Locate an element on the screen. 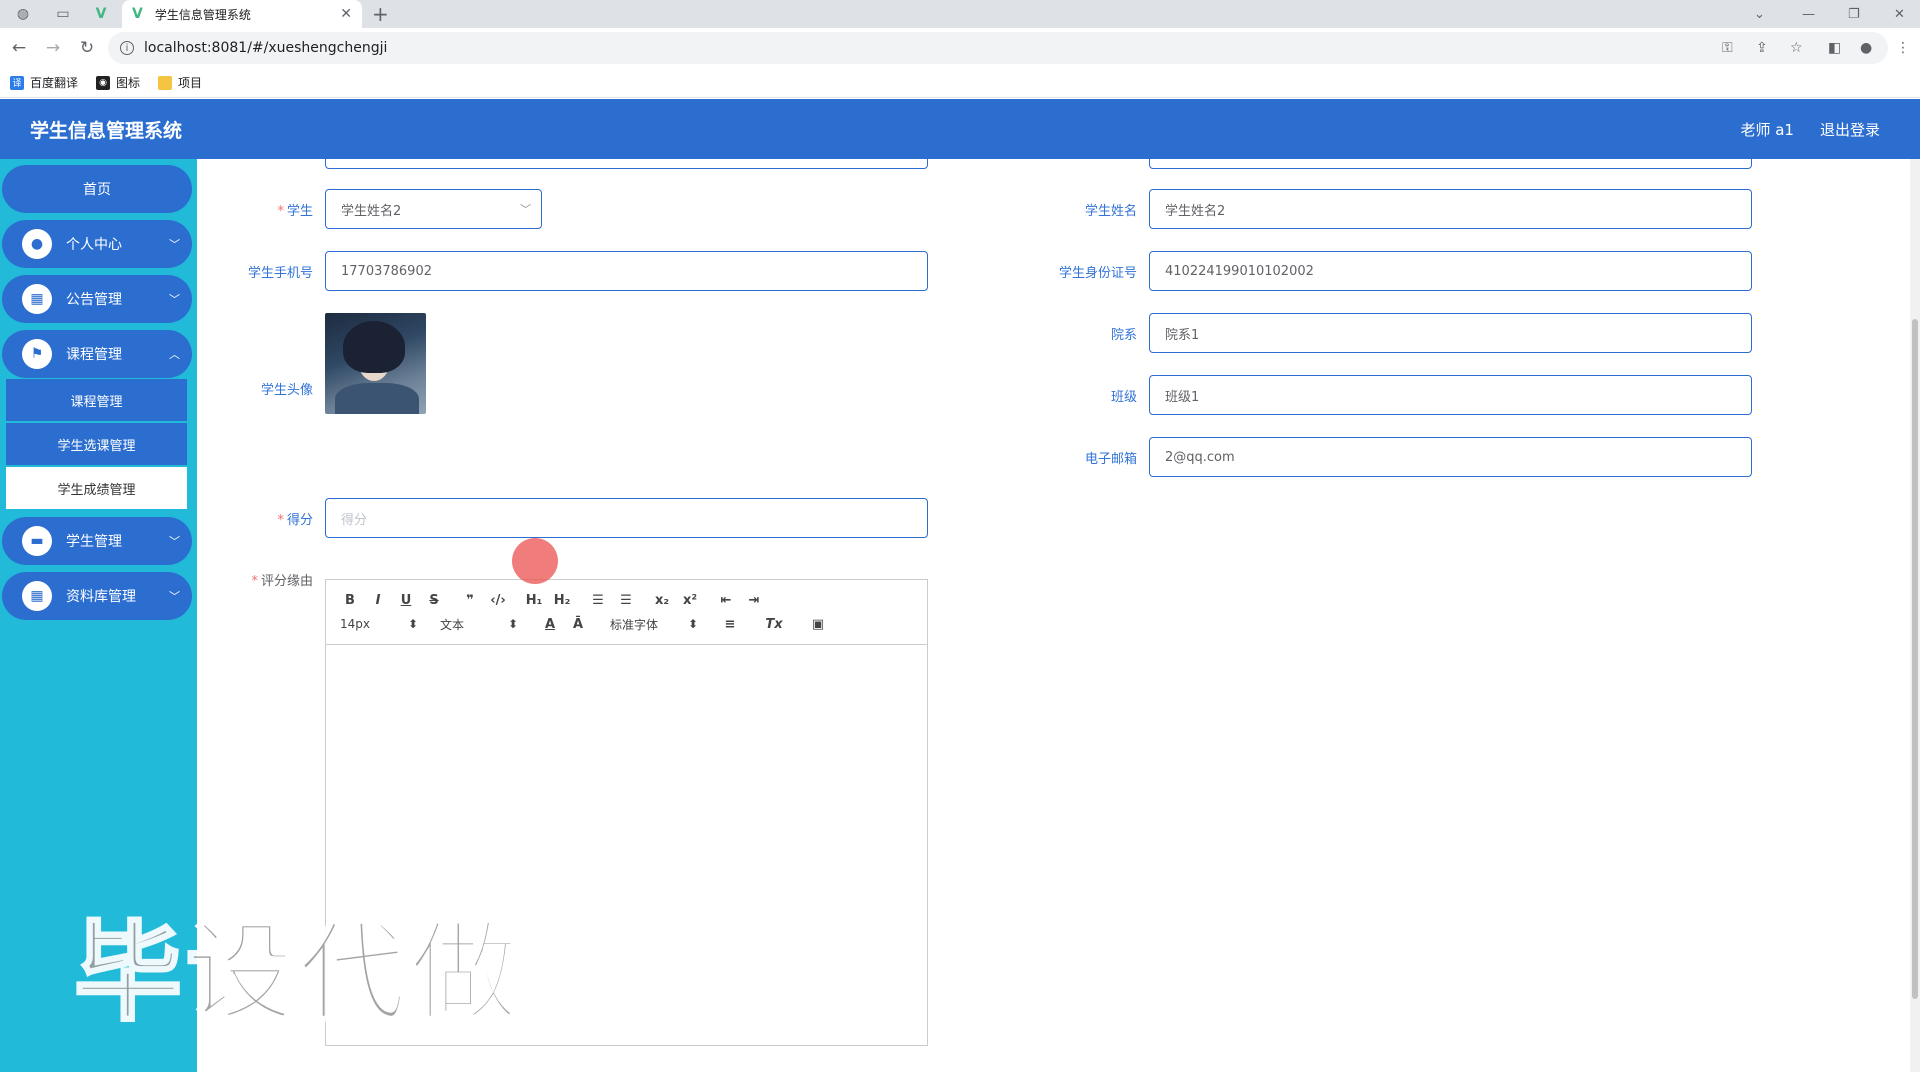 The height and width of the screenshot is (1072, 1920). url-text: localhost:8081/#/xueshengchengji is located at coordinates (266, 48).